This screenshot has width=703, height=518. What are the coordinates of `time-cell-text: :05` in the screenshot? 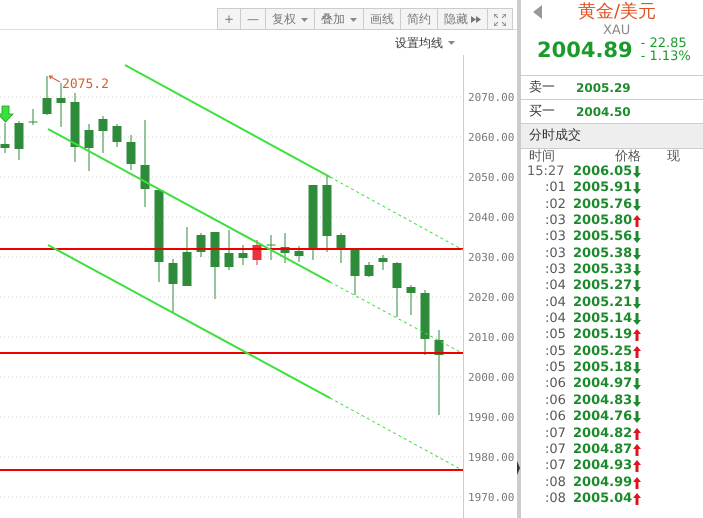 It's located at (555, 352).